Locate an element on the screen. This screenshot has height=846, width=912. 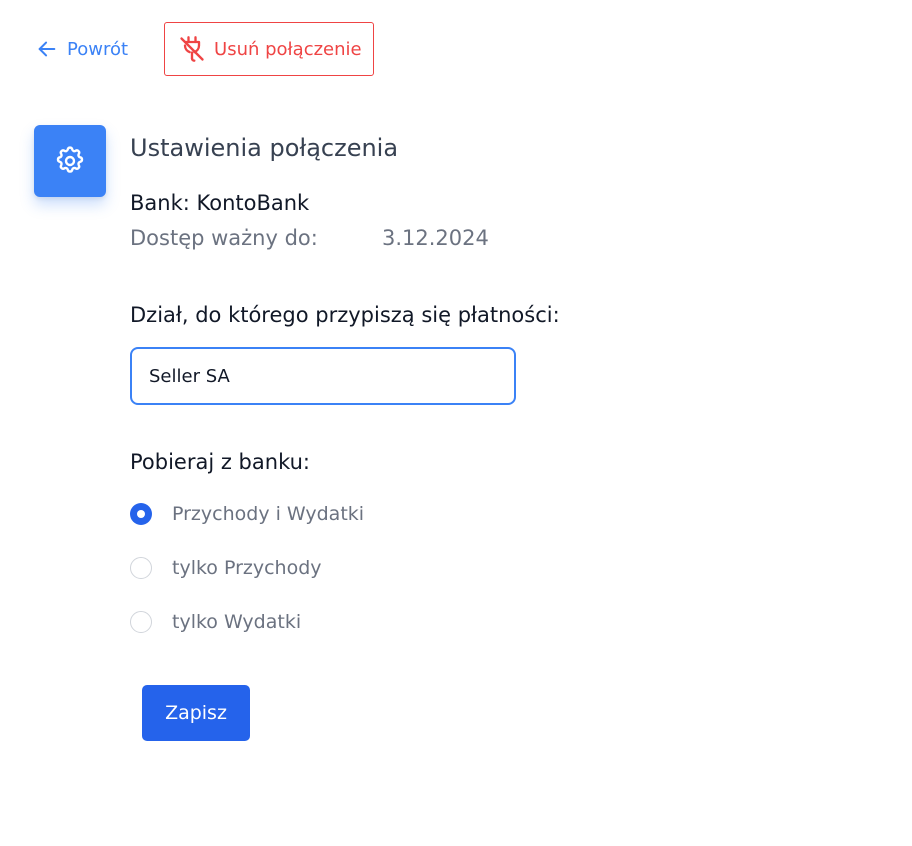
top-bar: Powrót Usuń połączenie is located at coordinates (205, 49).